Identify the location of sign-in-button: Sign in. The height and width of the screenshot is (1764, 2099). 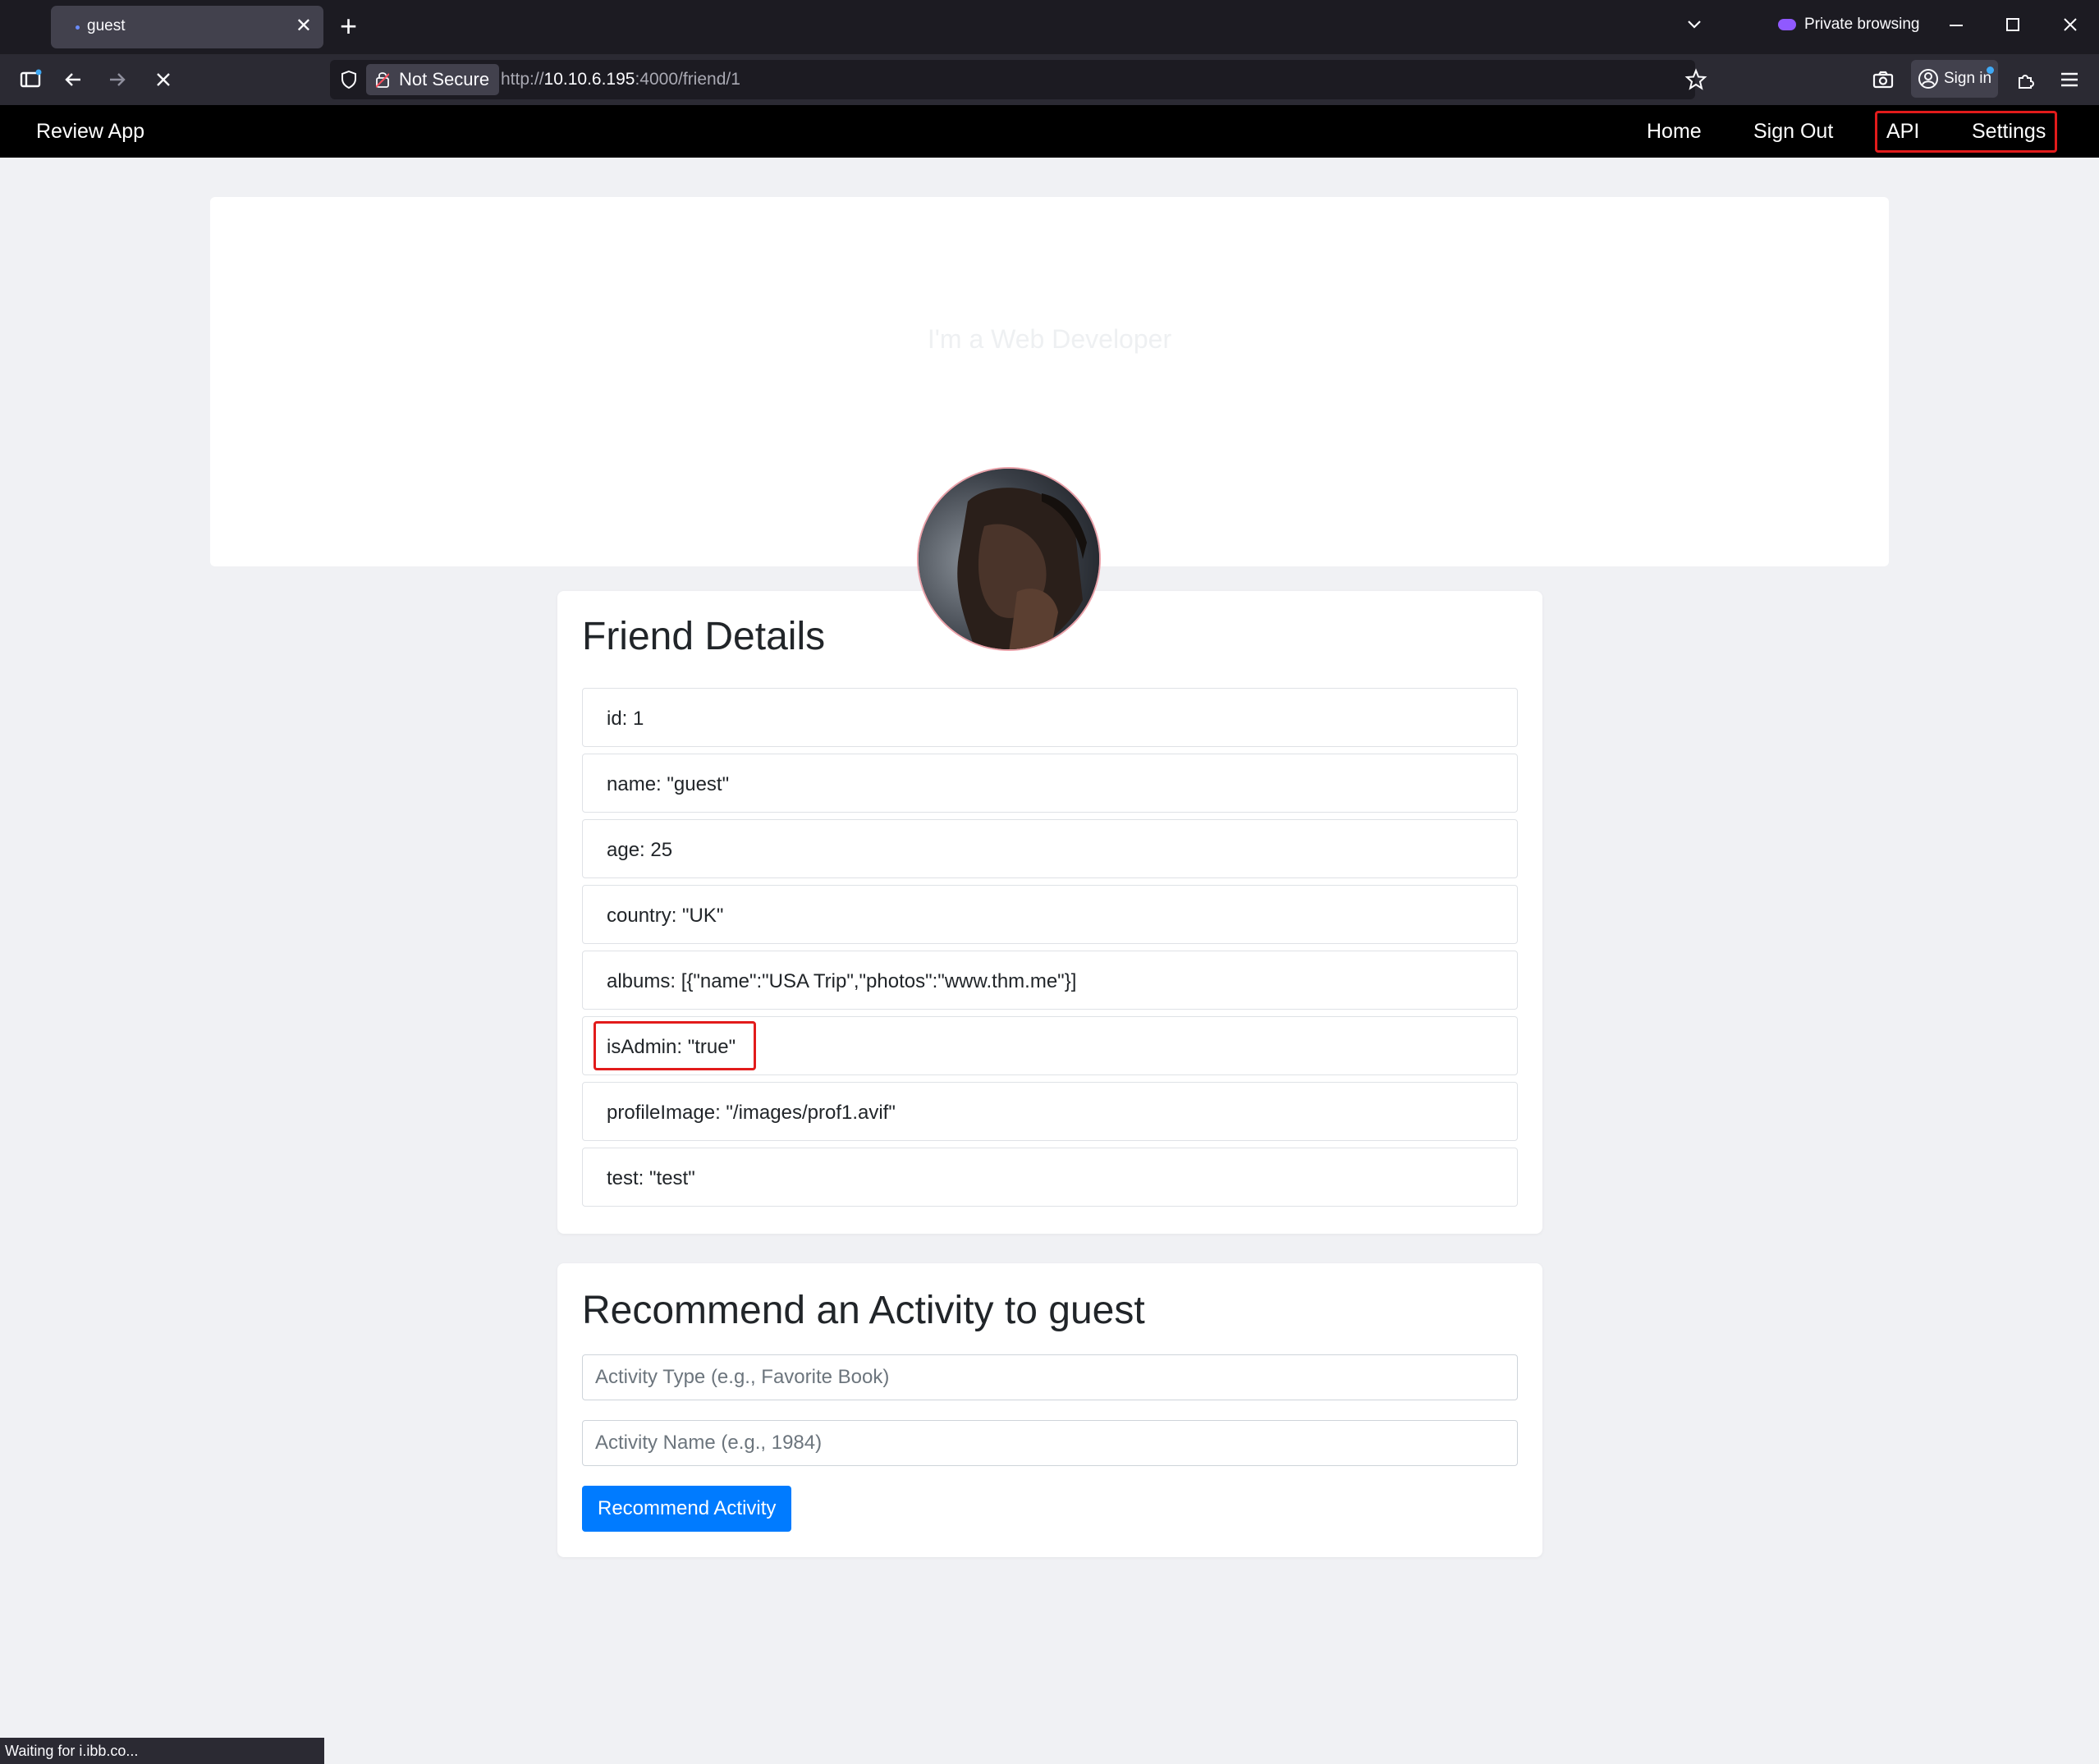
(1954, 79).